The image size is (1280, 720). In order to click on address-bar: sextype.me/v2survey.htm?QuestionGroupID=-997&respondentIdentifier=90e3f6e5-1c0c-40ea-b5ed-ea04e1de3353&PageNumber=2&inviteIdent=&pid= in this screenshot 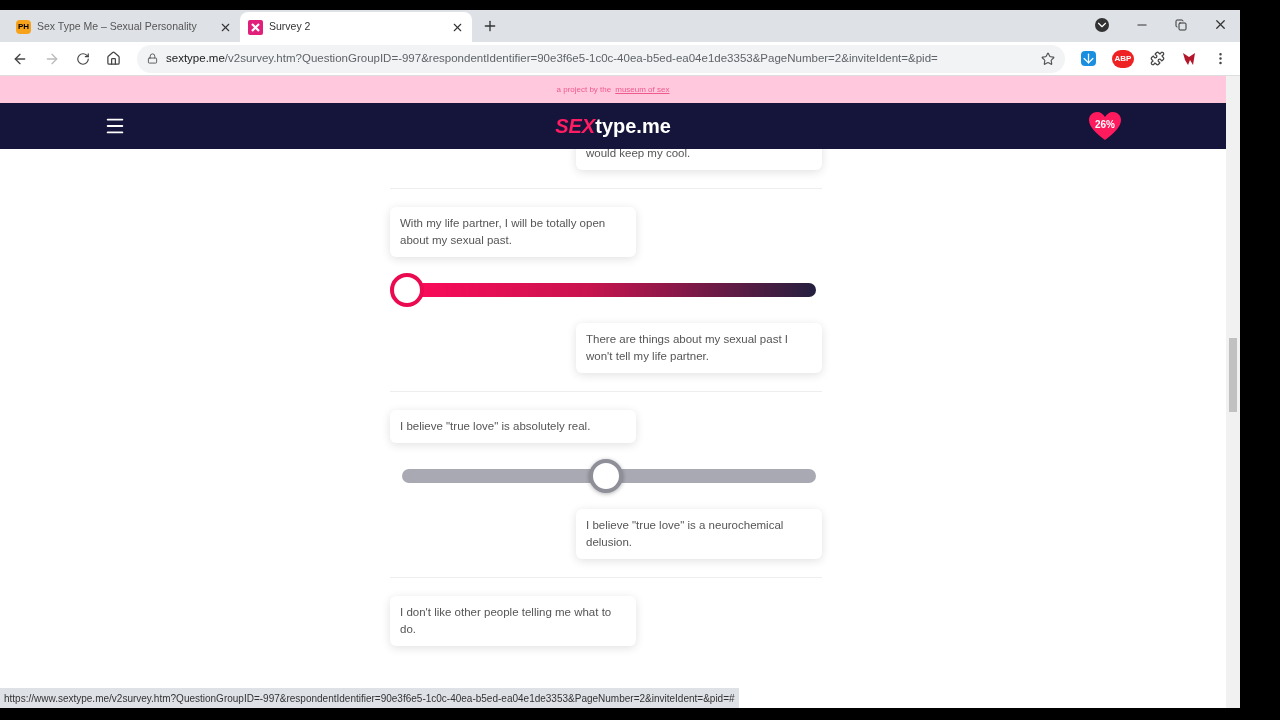, I will do `click(601, 58)`.